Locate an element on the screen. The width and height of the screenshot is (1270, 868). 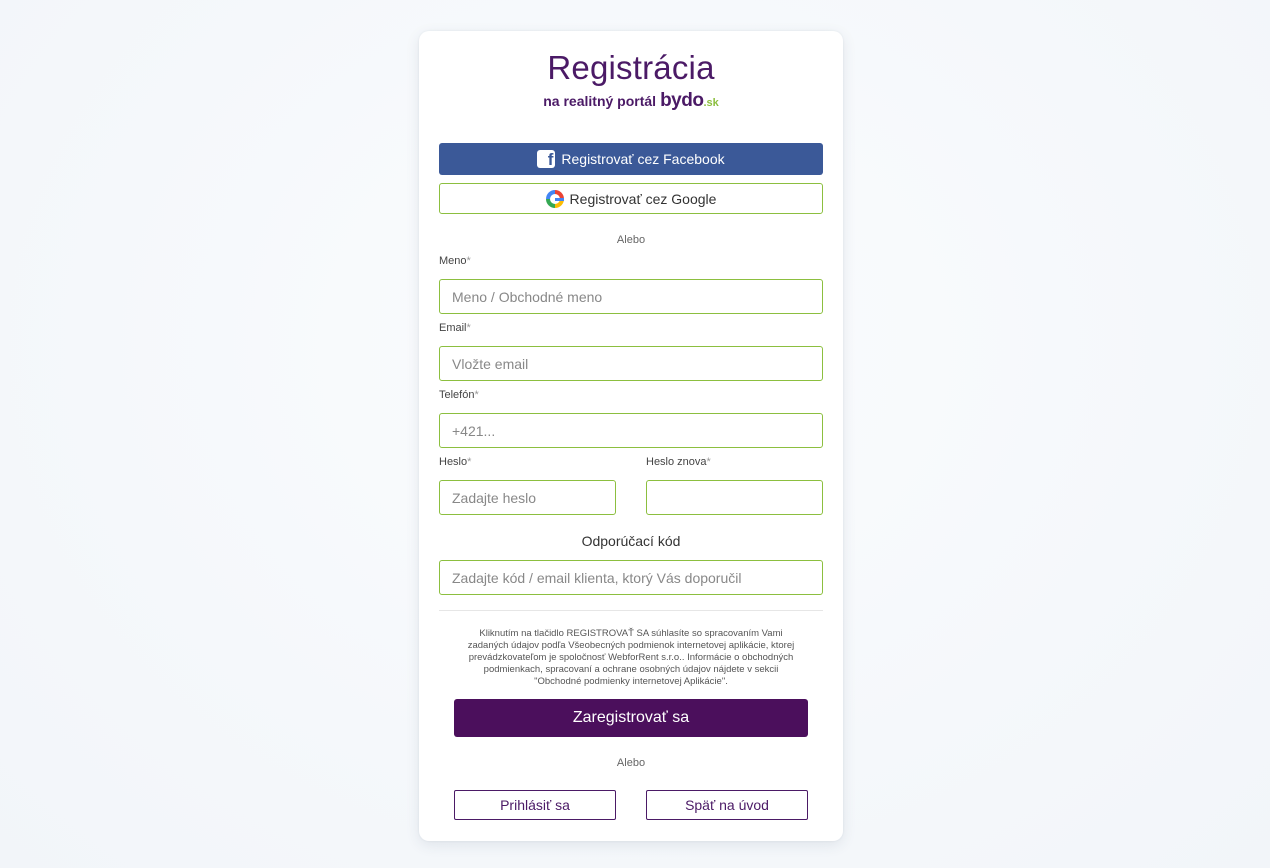
separator-text-2: Alebo is located at coordinates (631, 763).